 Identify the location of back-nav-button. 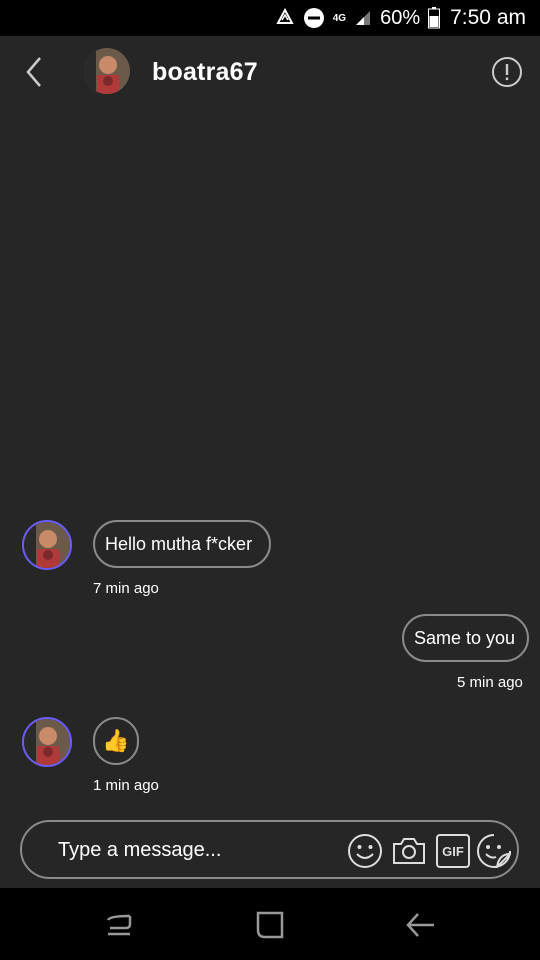
(421, 925).